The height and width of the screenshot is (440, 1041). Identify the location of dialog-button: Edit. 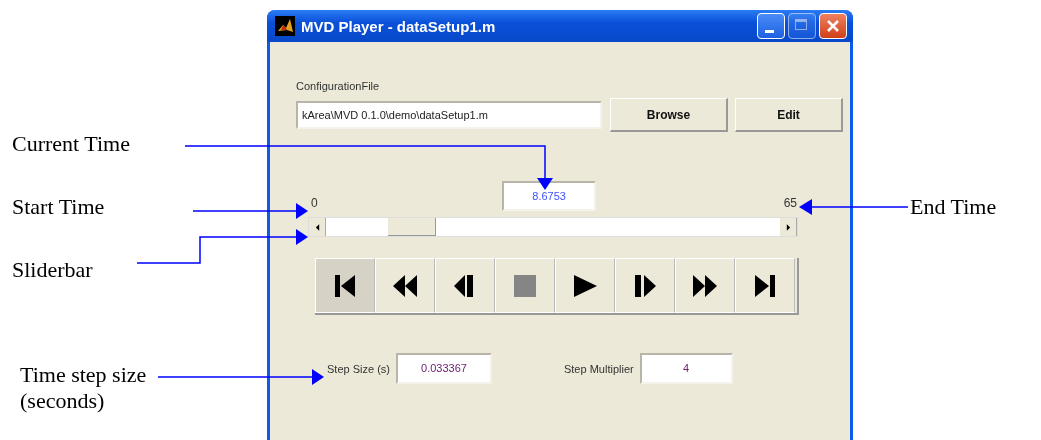
(789, 115).